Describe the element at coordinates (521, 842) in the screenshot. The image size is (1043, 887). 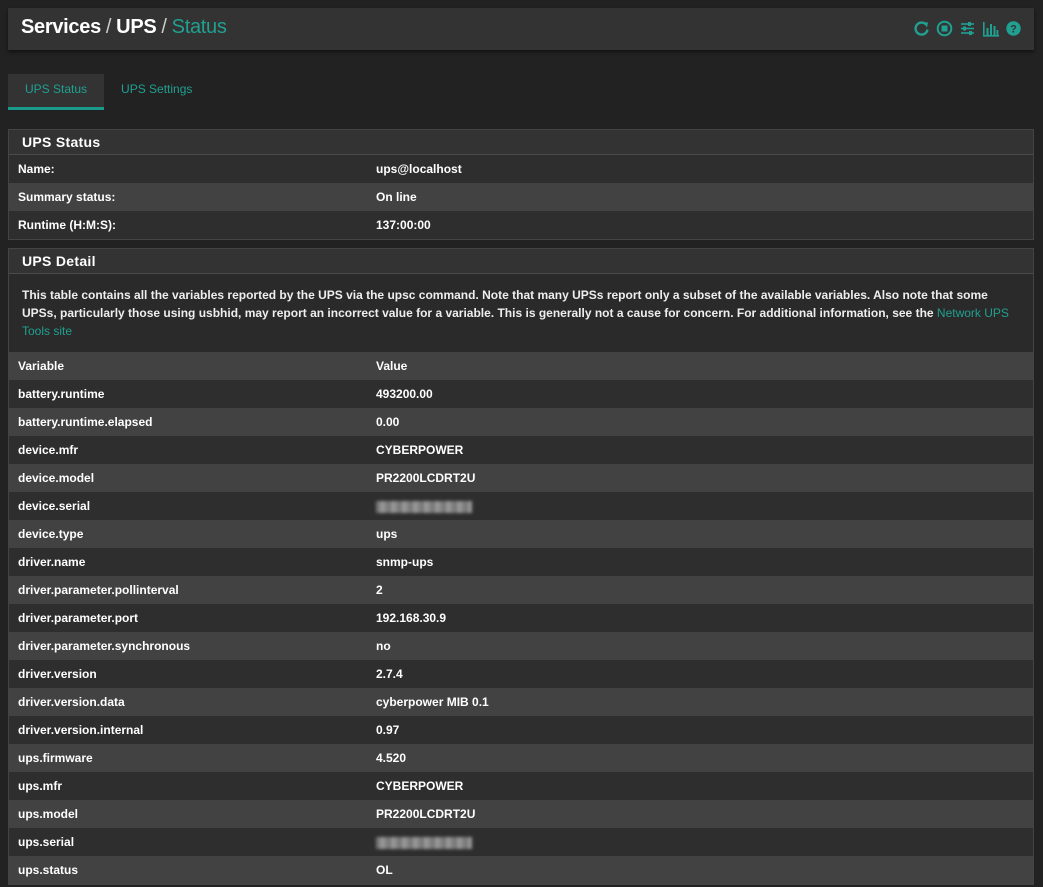
I see `table-row: ups.serial` at that location.